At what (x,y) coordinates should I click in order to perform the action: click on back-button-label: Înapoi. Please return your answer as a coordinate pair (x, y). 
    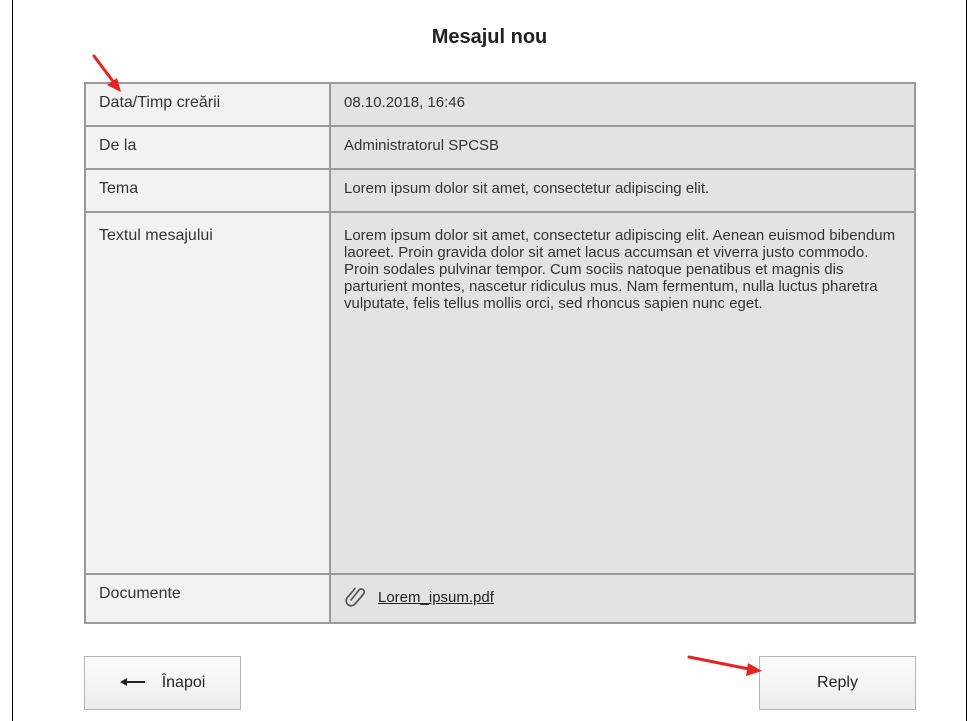
    Looking at the image, I should click on (183, 682).